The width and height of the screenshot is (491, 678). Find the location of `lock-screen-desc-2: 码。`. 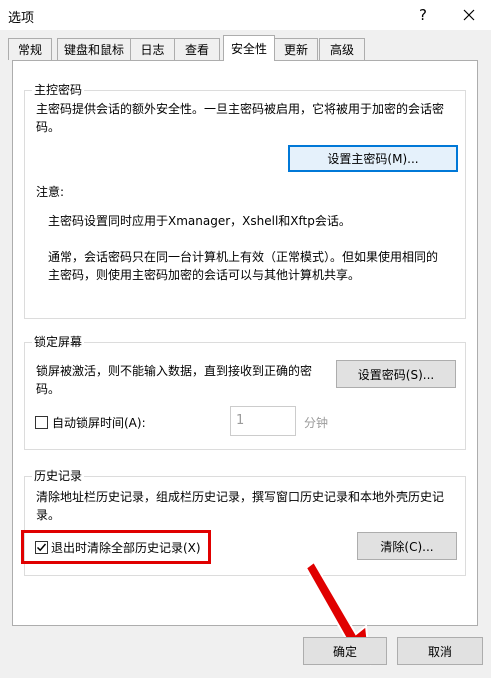

lock-screen-desc-2: 码。 is located at coordinates (48, 389).